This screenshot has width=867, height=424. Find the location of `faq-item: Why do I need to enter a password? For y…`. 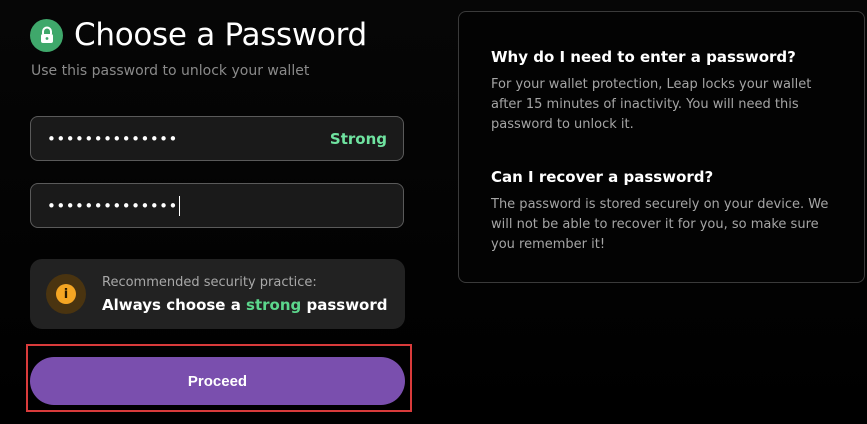

faq-item: Why do I need to enter a password? For y… is located at coordinates (666, 91).